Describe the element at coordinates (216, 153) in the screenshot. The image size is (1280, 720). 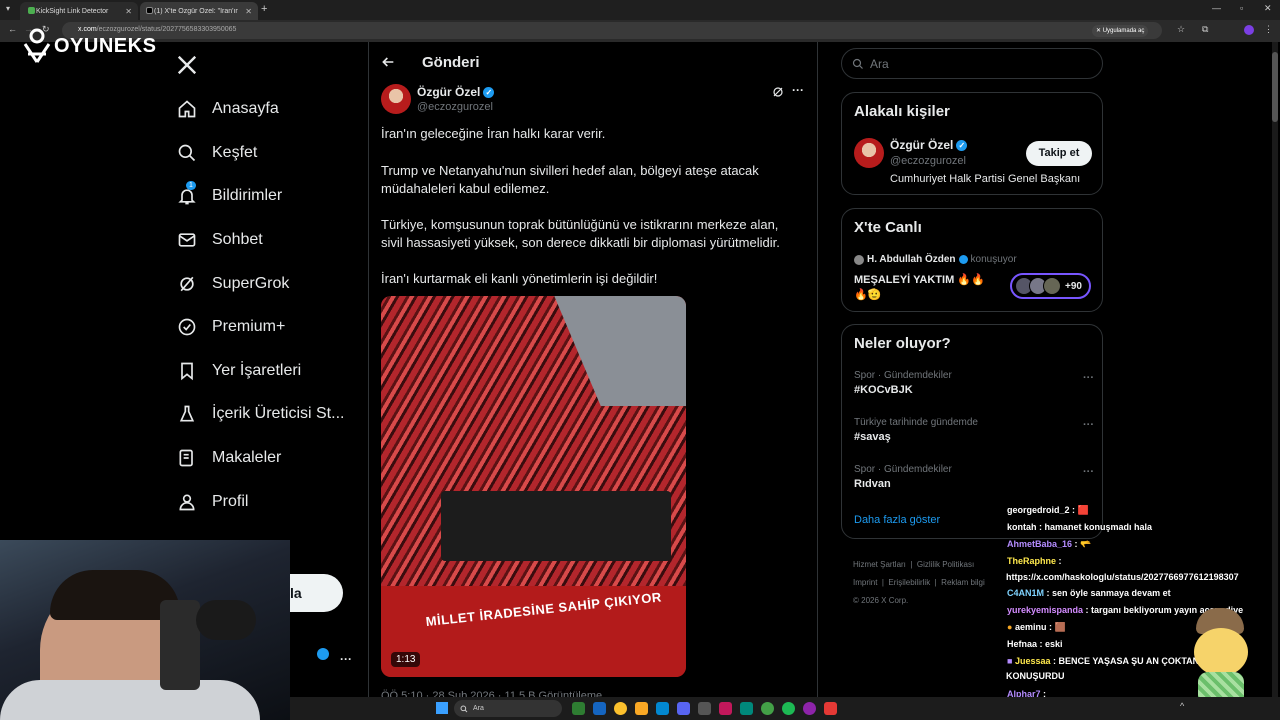
I see `nav-item-explore: Keşfet` at that location.